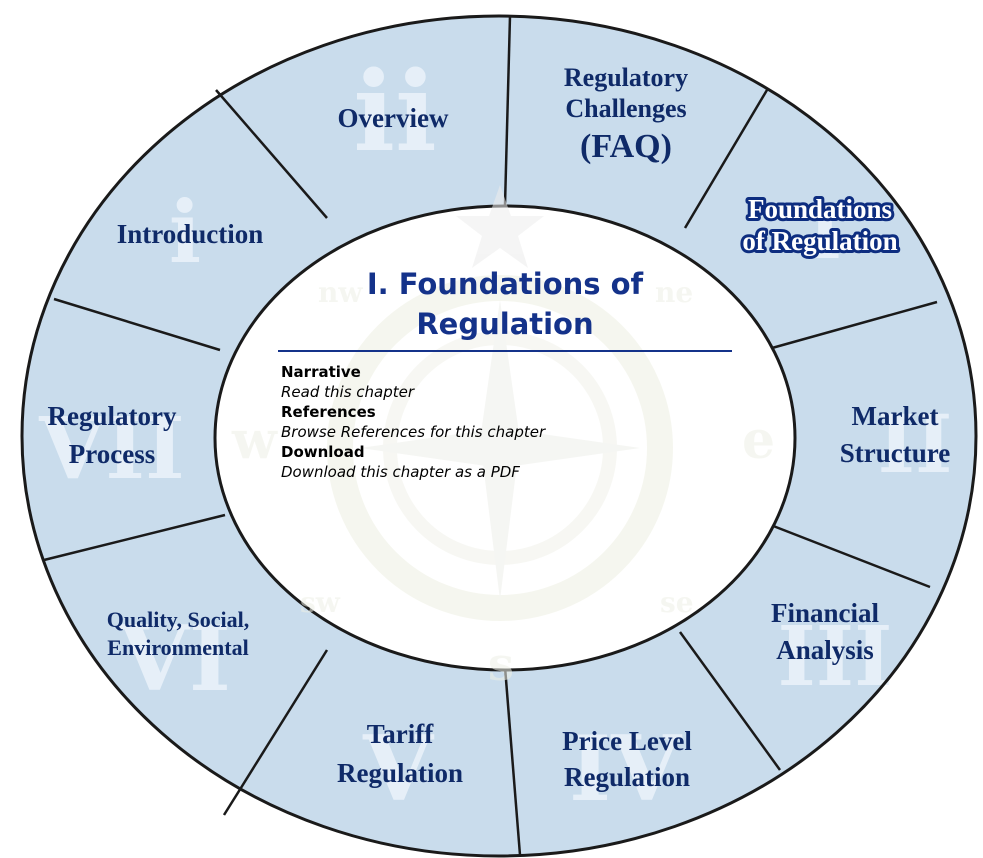 Image resolution: width=983 pixels, height=858 pixels. What do you see at coordinates (825, 613) in the screenshot?
I see `financial-label-line1: Financial` at bounding box center [825, 613].